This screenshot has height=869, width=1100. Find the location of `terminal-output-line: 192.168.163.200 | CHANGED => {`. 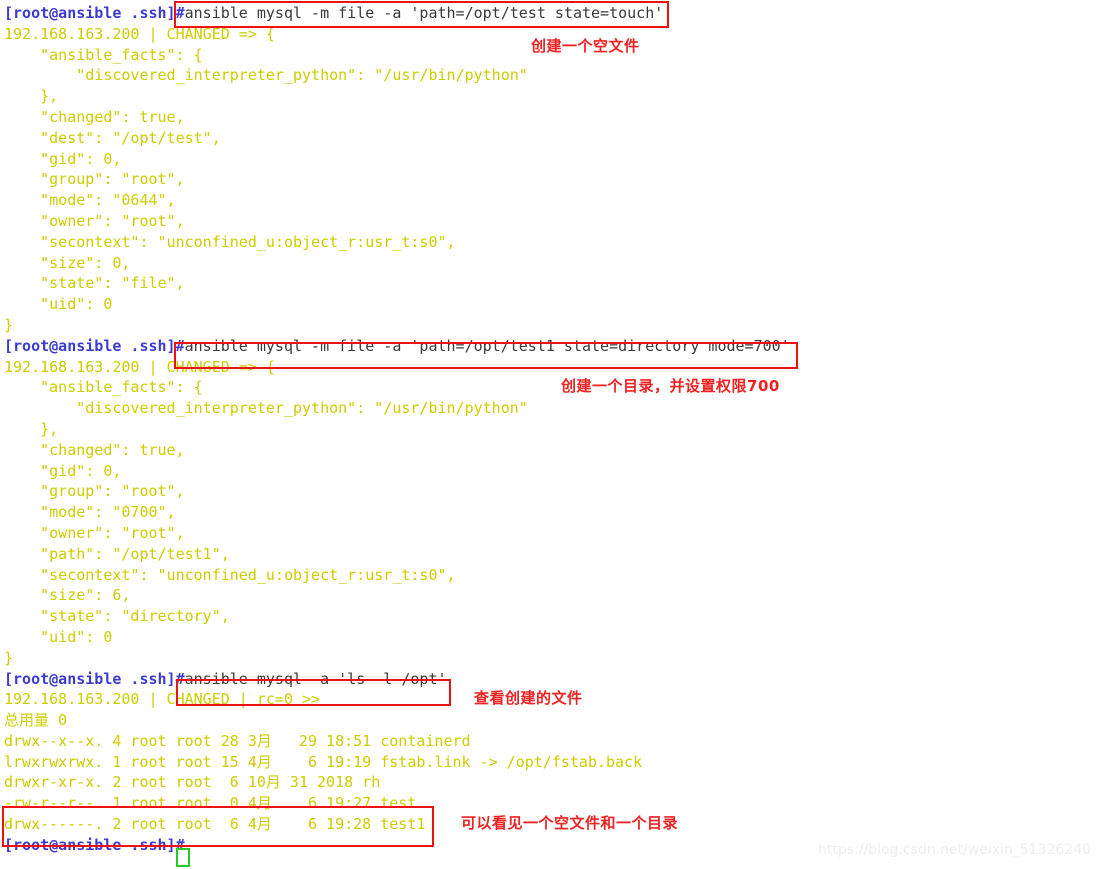

terminal-output-line: 192.168.163.200 | CHANGED => { is located at coordinates (550, 367).